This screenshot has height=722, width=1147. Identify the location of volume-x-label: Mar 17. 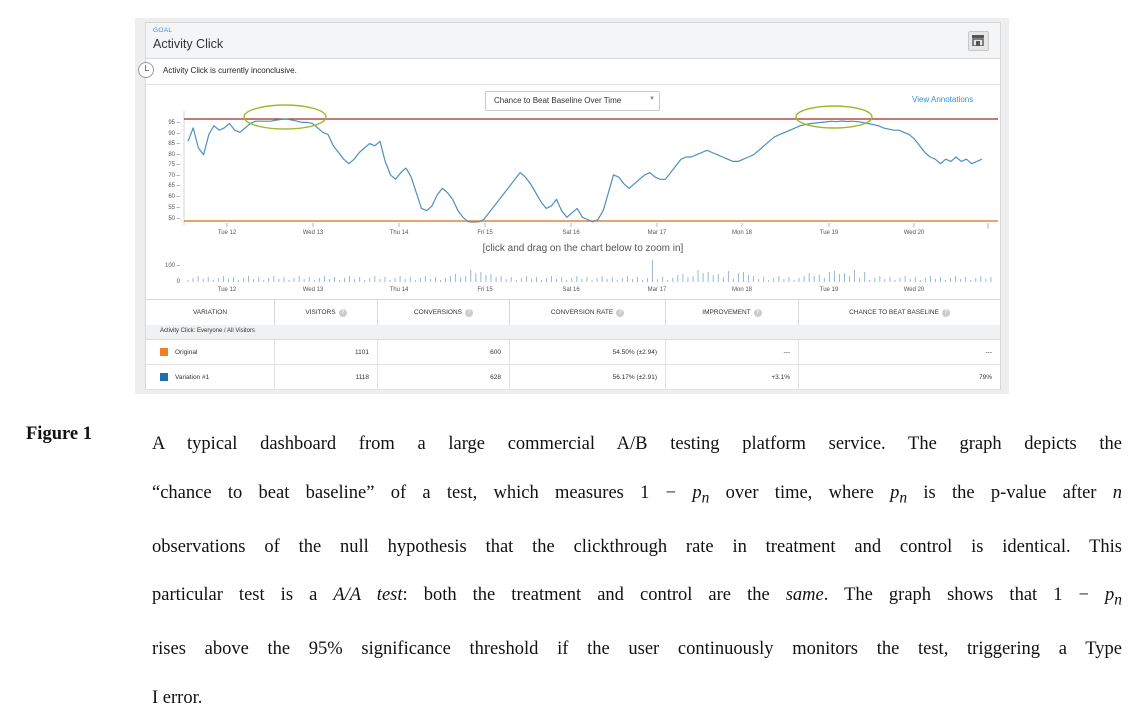
(657, 290).